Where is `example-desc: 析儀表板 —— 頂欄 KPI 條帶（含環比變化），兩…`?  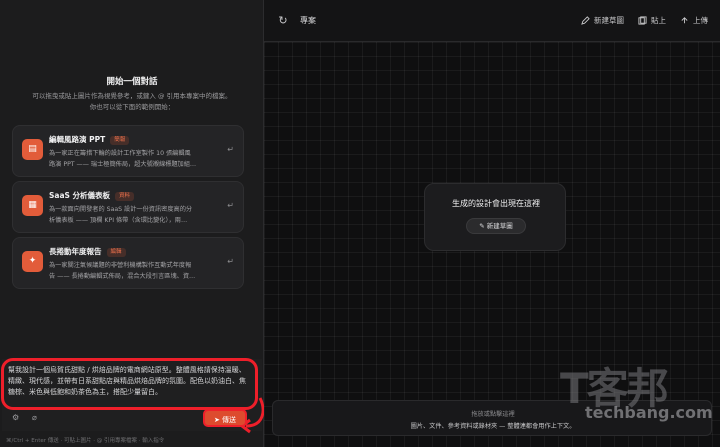 example-desc: 析儀表板 —— 頂欄 KPI 條帶（含環比變化），兩… is located at coordinates (118, 220).